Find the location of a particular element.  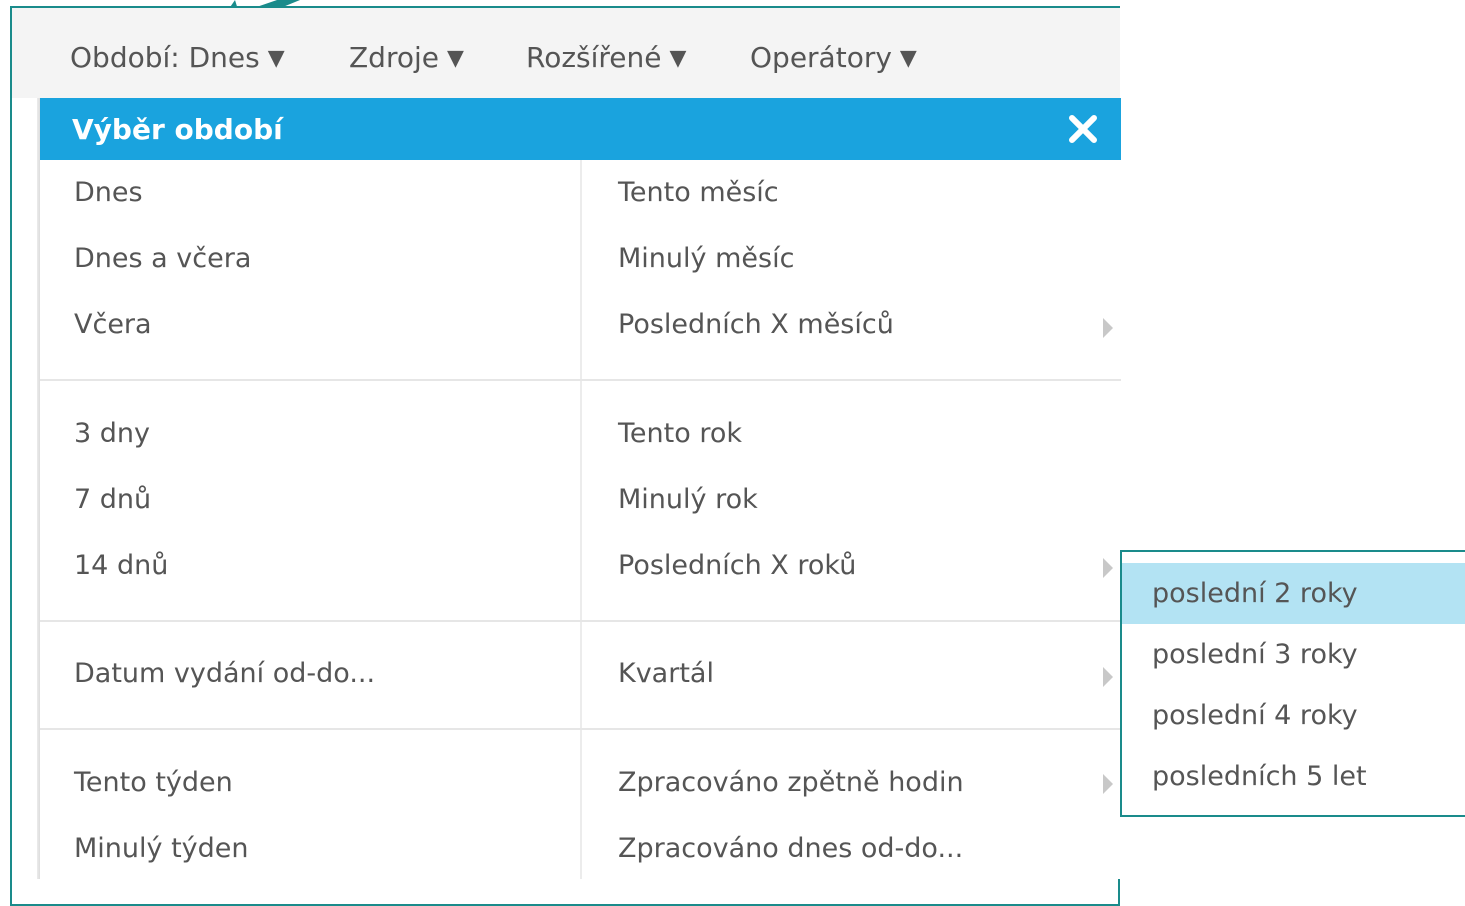

submenu-item-last-4-years: poslední 4 roky is located at coordinates (1293, 715).